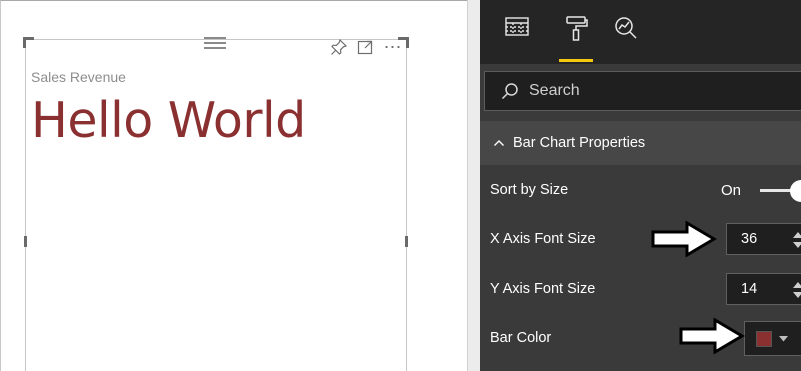 Image resolution: width=801 pixels, height=371 pixels. What do you see at coordinates (168, 120) in the screenshot?
I see `visual-display-text: Hello World` at bounding box center [168, 120].